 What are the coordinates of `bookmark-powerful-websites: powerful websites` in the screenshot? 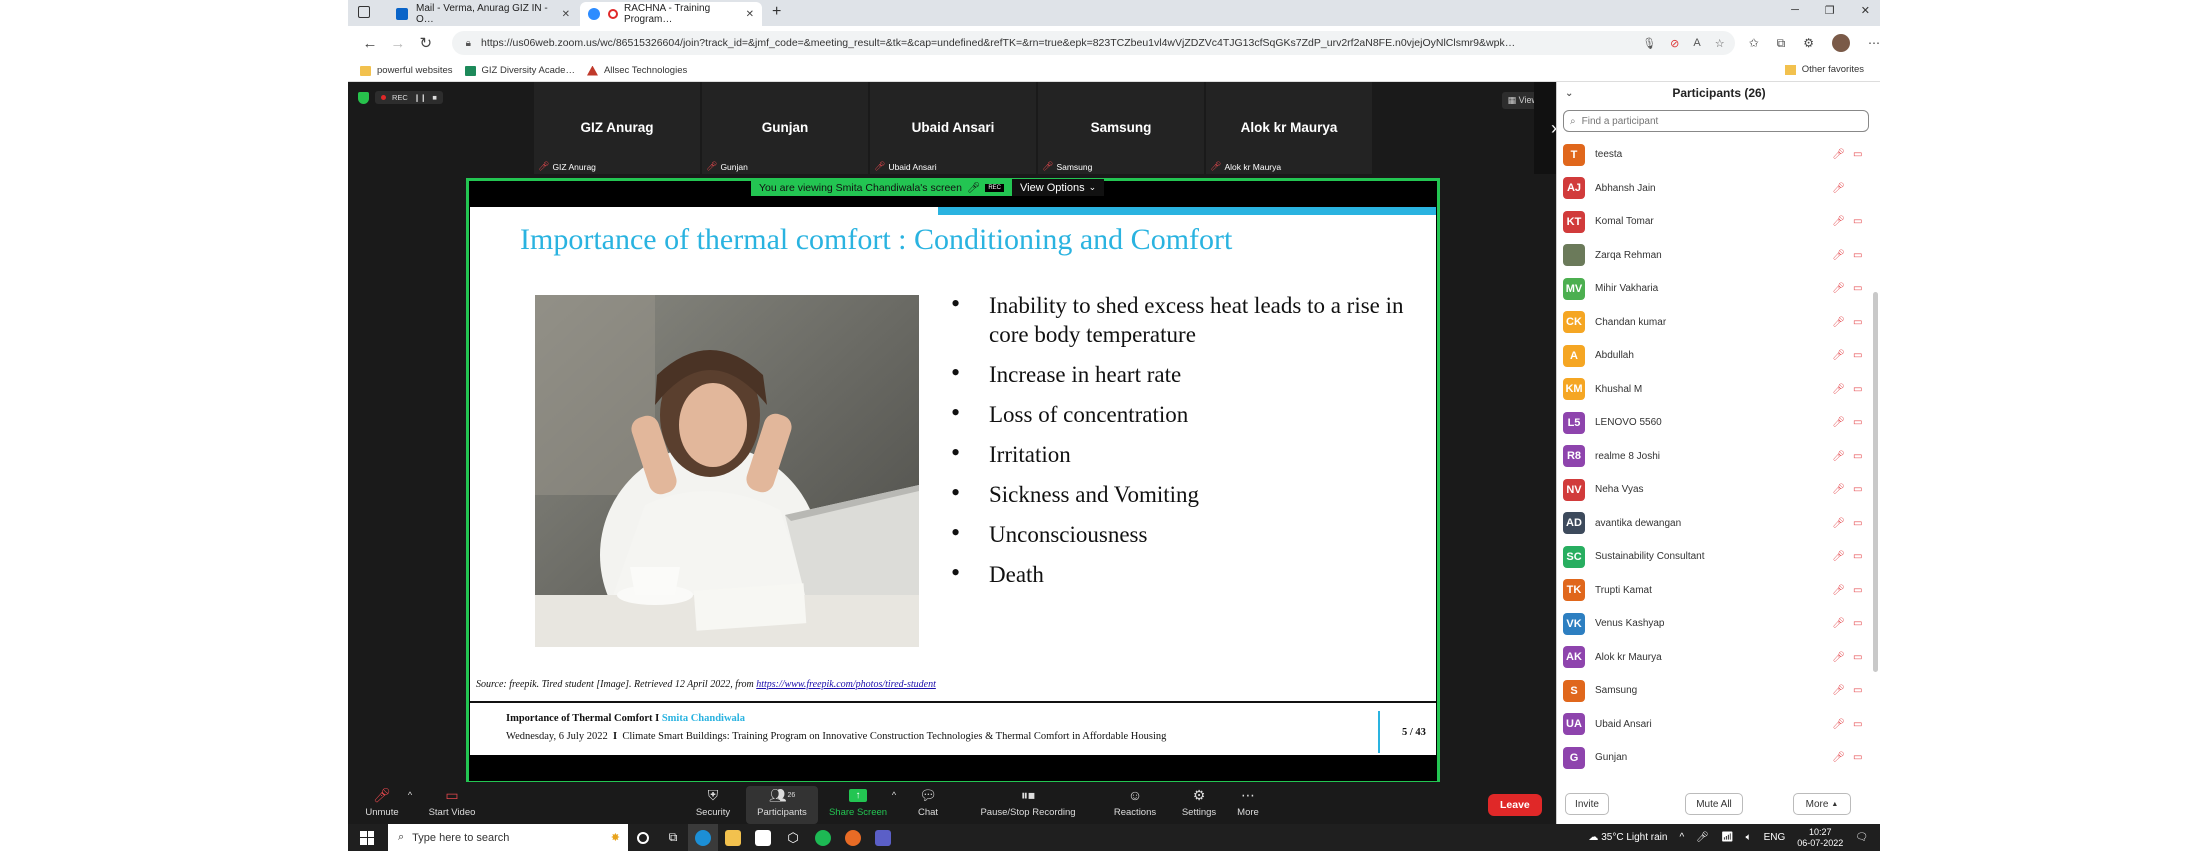 It's located at (406, 70).